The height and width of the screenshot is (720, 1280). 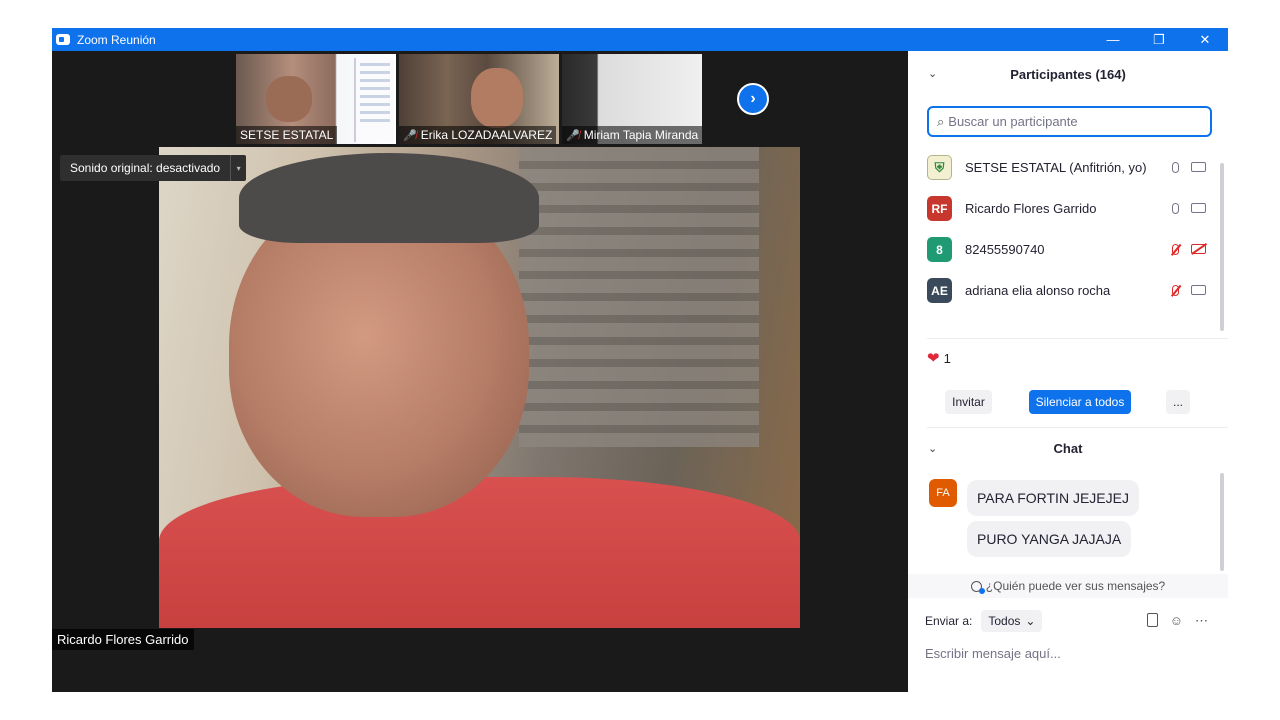 I want to click on file-icon, so click(x=1152, y=620).